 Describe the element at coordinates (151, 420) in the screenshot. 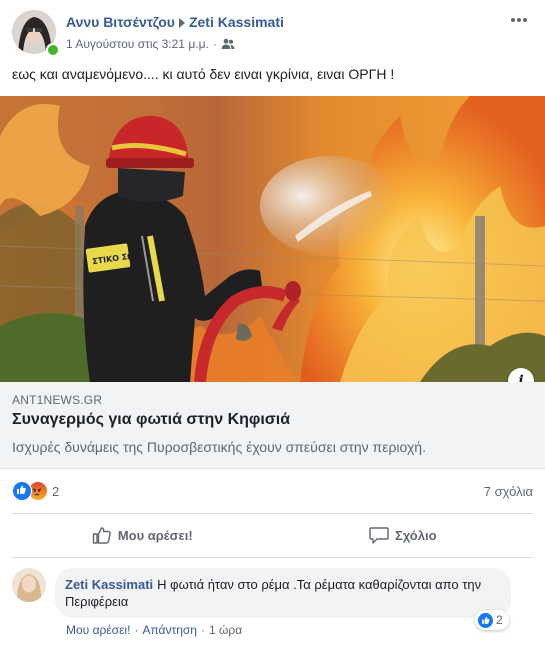

I see `link-title: Συναγερμός για φωτιά στην Κηφισιά` at that location.